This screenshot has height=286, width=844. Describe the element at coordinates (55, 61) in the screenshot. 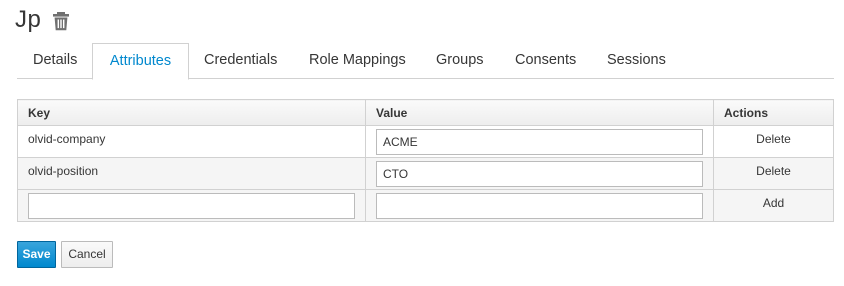

I see `tab-details: Details` at that location.